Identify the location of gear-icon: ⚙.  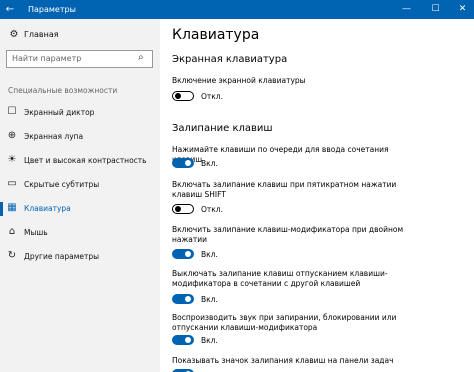
(14, 34).